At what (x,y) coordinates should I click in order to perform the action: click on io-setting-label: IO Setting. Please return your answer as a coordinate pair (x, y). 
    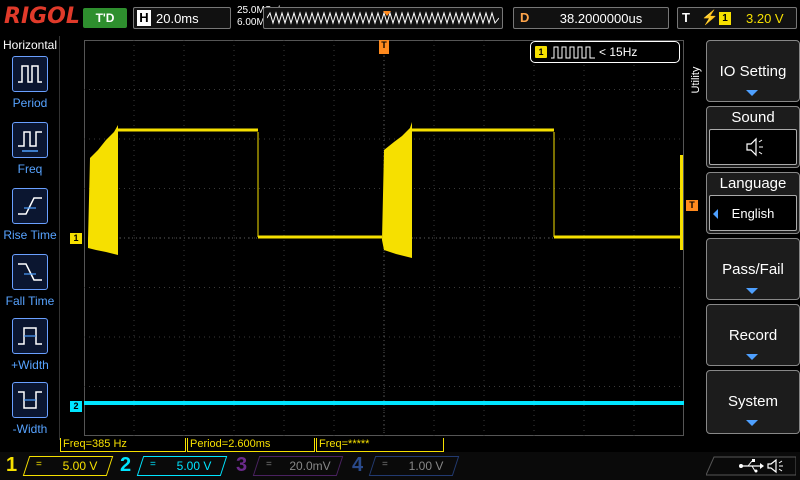
    Looking at the image, I should click on (753, 71).